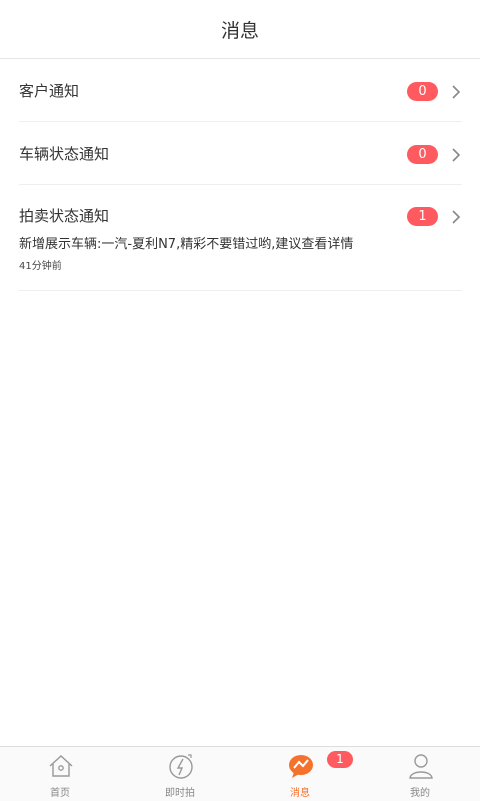 This screenshot has width=480, height=801. Describe the element at coordinates (420, 793) in the screenshot. I see `tab-label: 我的` at that location.